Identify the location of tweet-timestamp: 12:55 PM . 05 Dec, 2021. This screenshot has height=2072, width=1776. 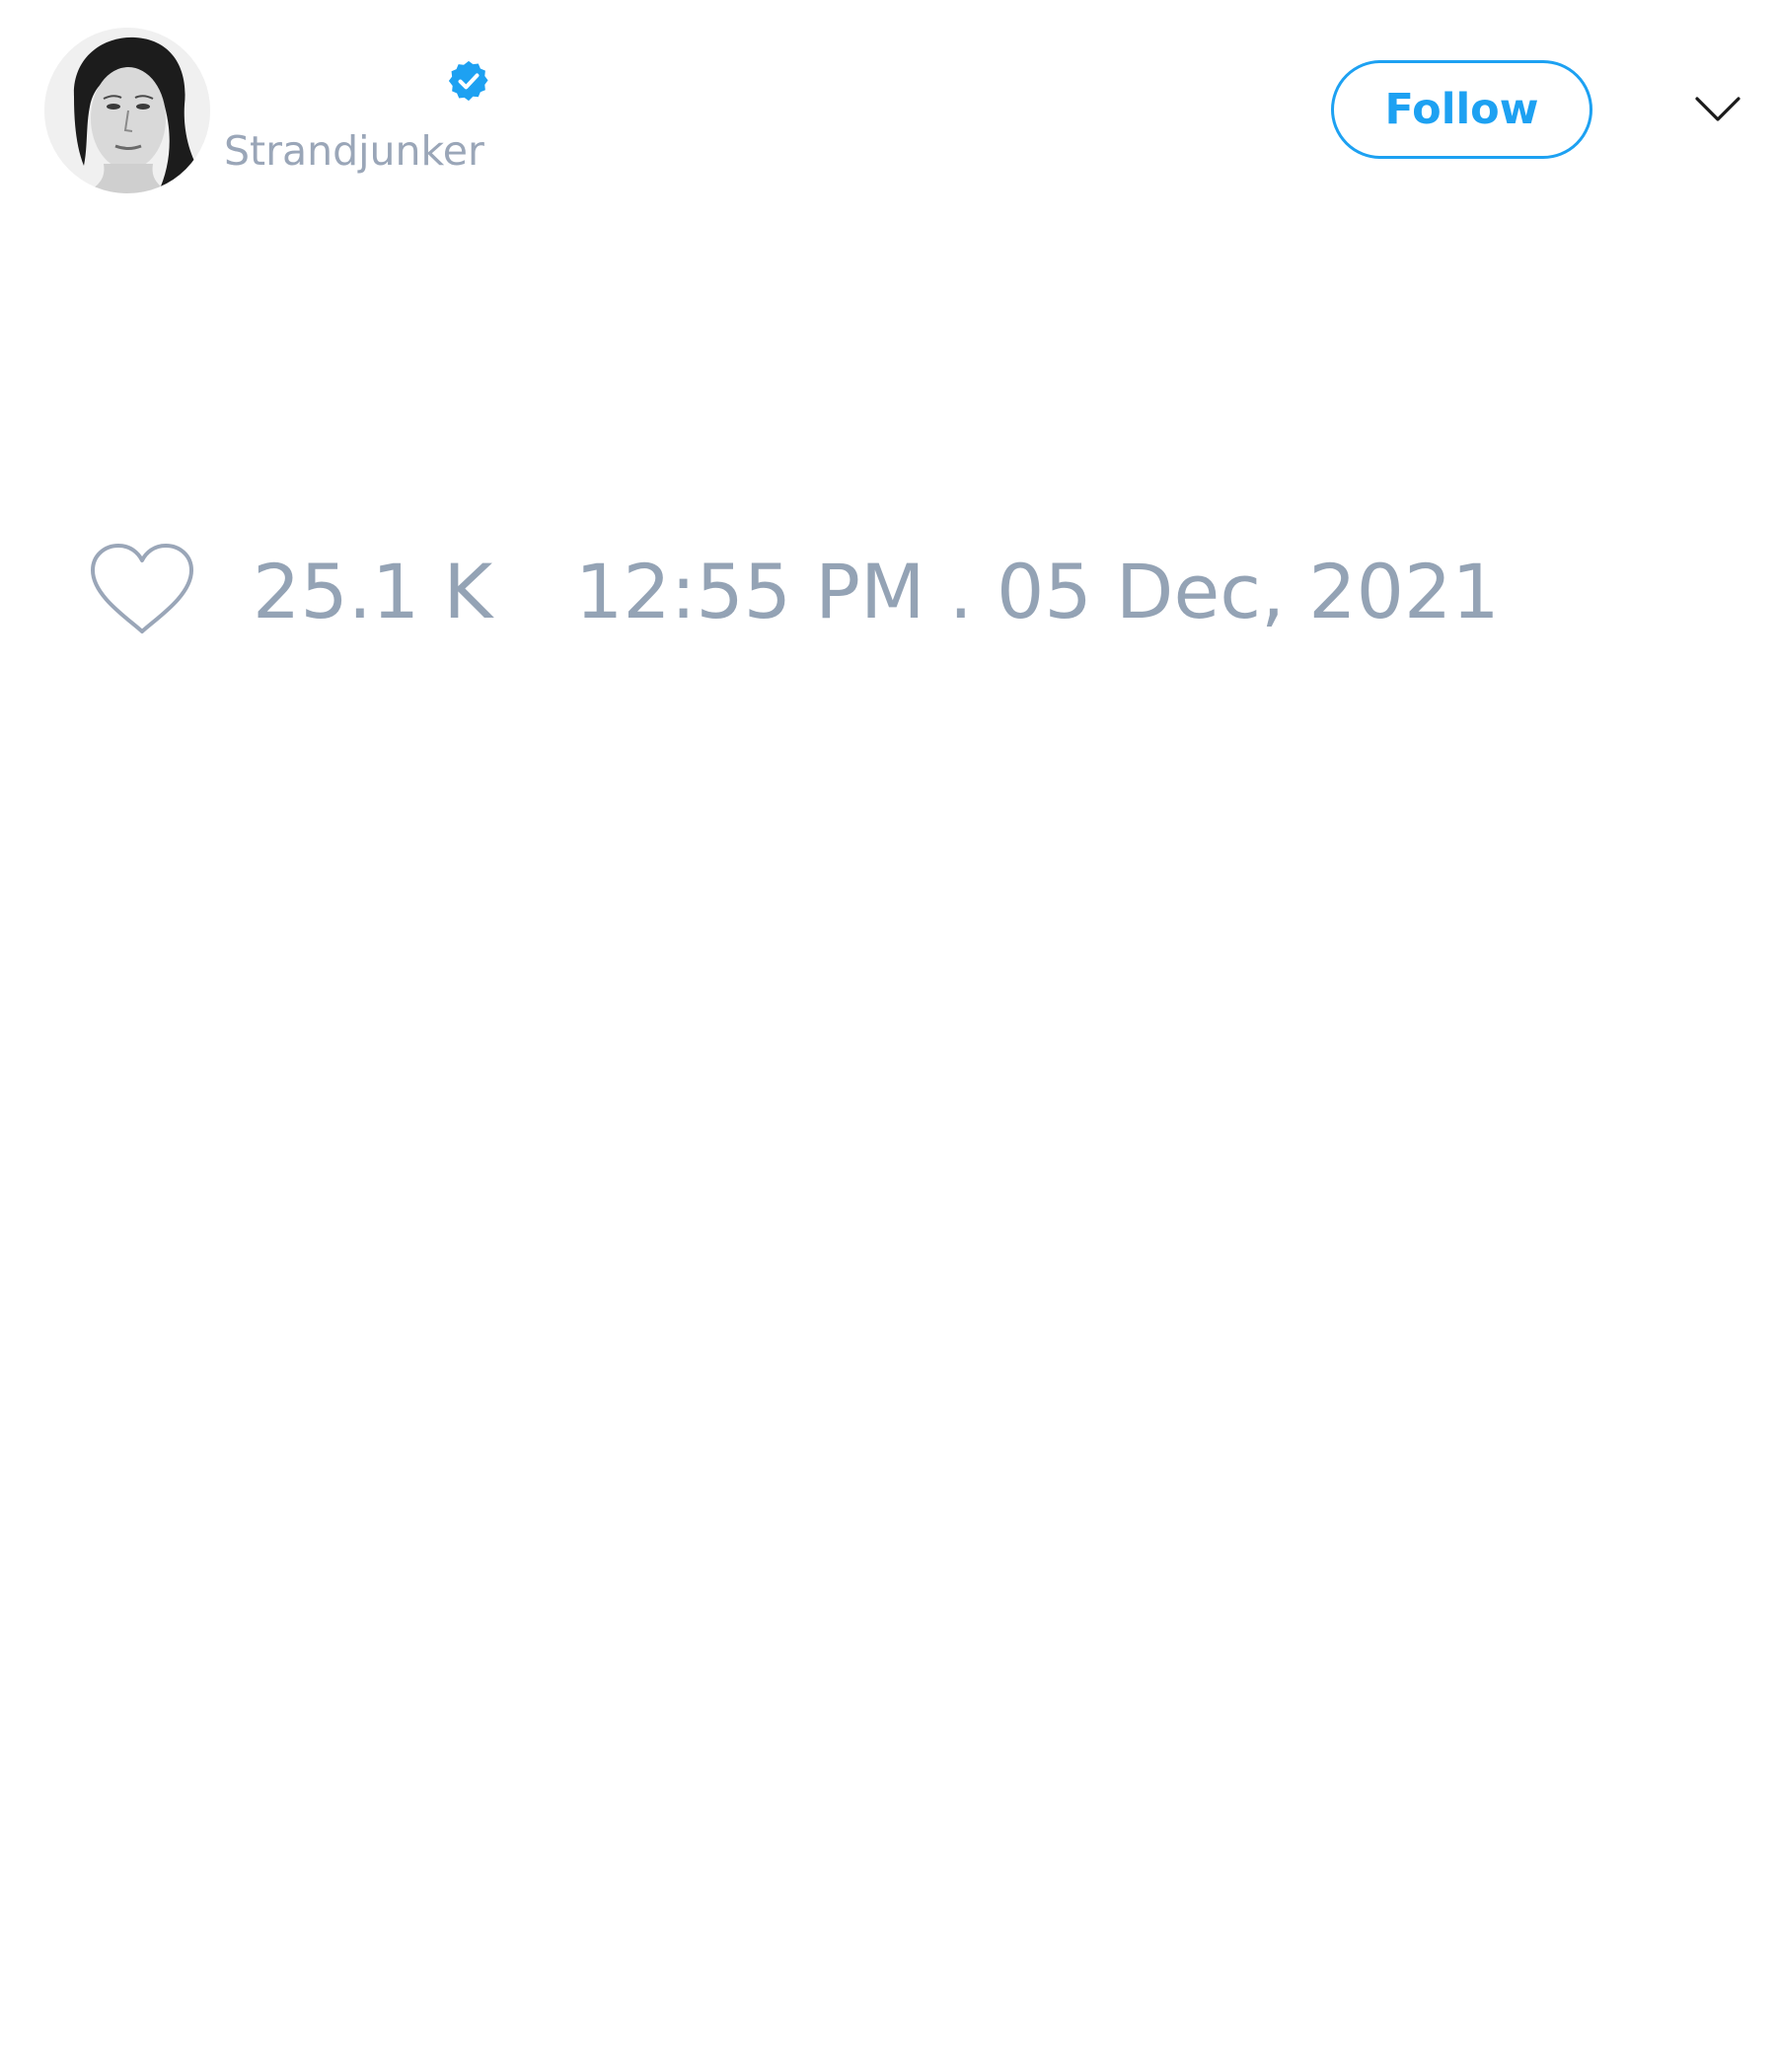
(1038, 592).